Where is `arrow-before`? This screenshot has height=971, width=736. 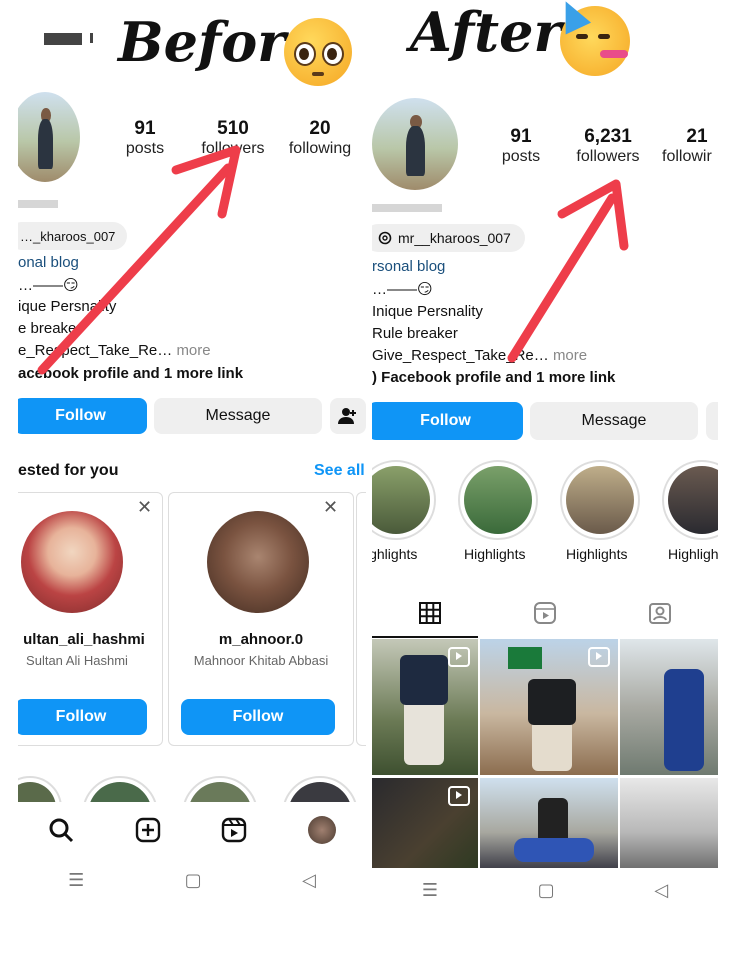 arrow-before is located at coordinates (139, 260).